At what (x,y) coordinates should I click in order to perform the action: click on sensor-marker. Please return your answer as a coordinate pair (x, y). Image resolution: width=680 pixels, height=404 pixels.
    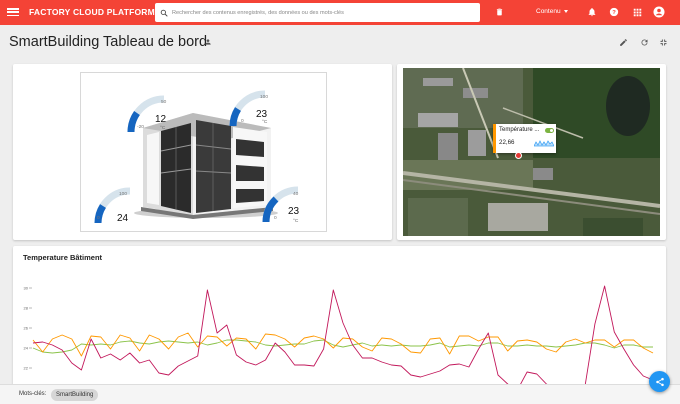
    Looking at the image, I should click on (518, 155).